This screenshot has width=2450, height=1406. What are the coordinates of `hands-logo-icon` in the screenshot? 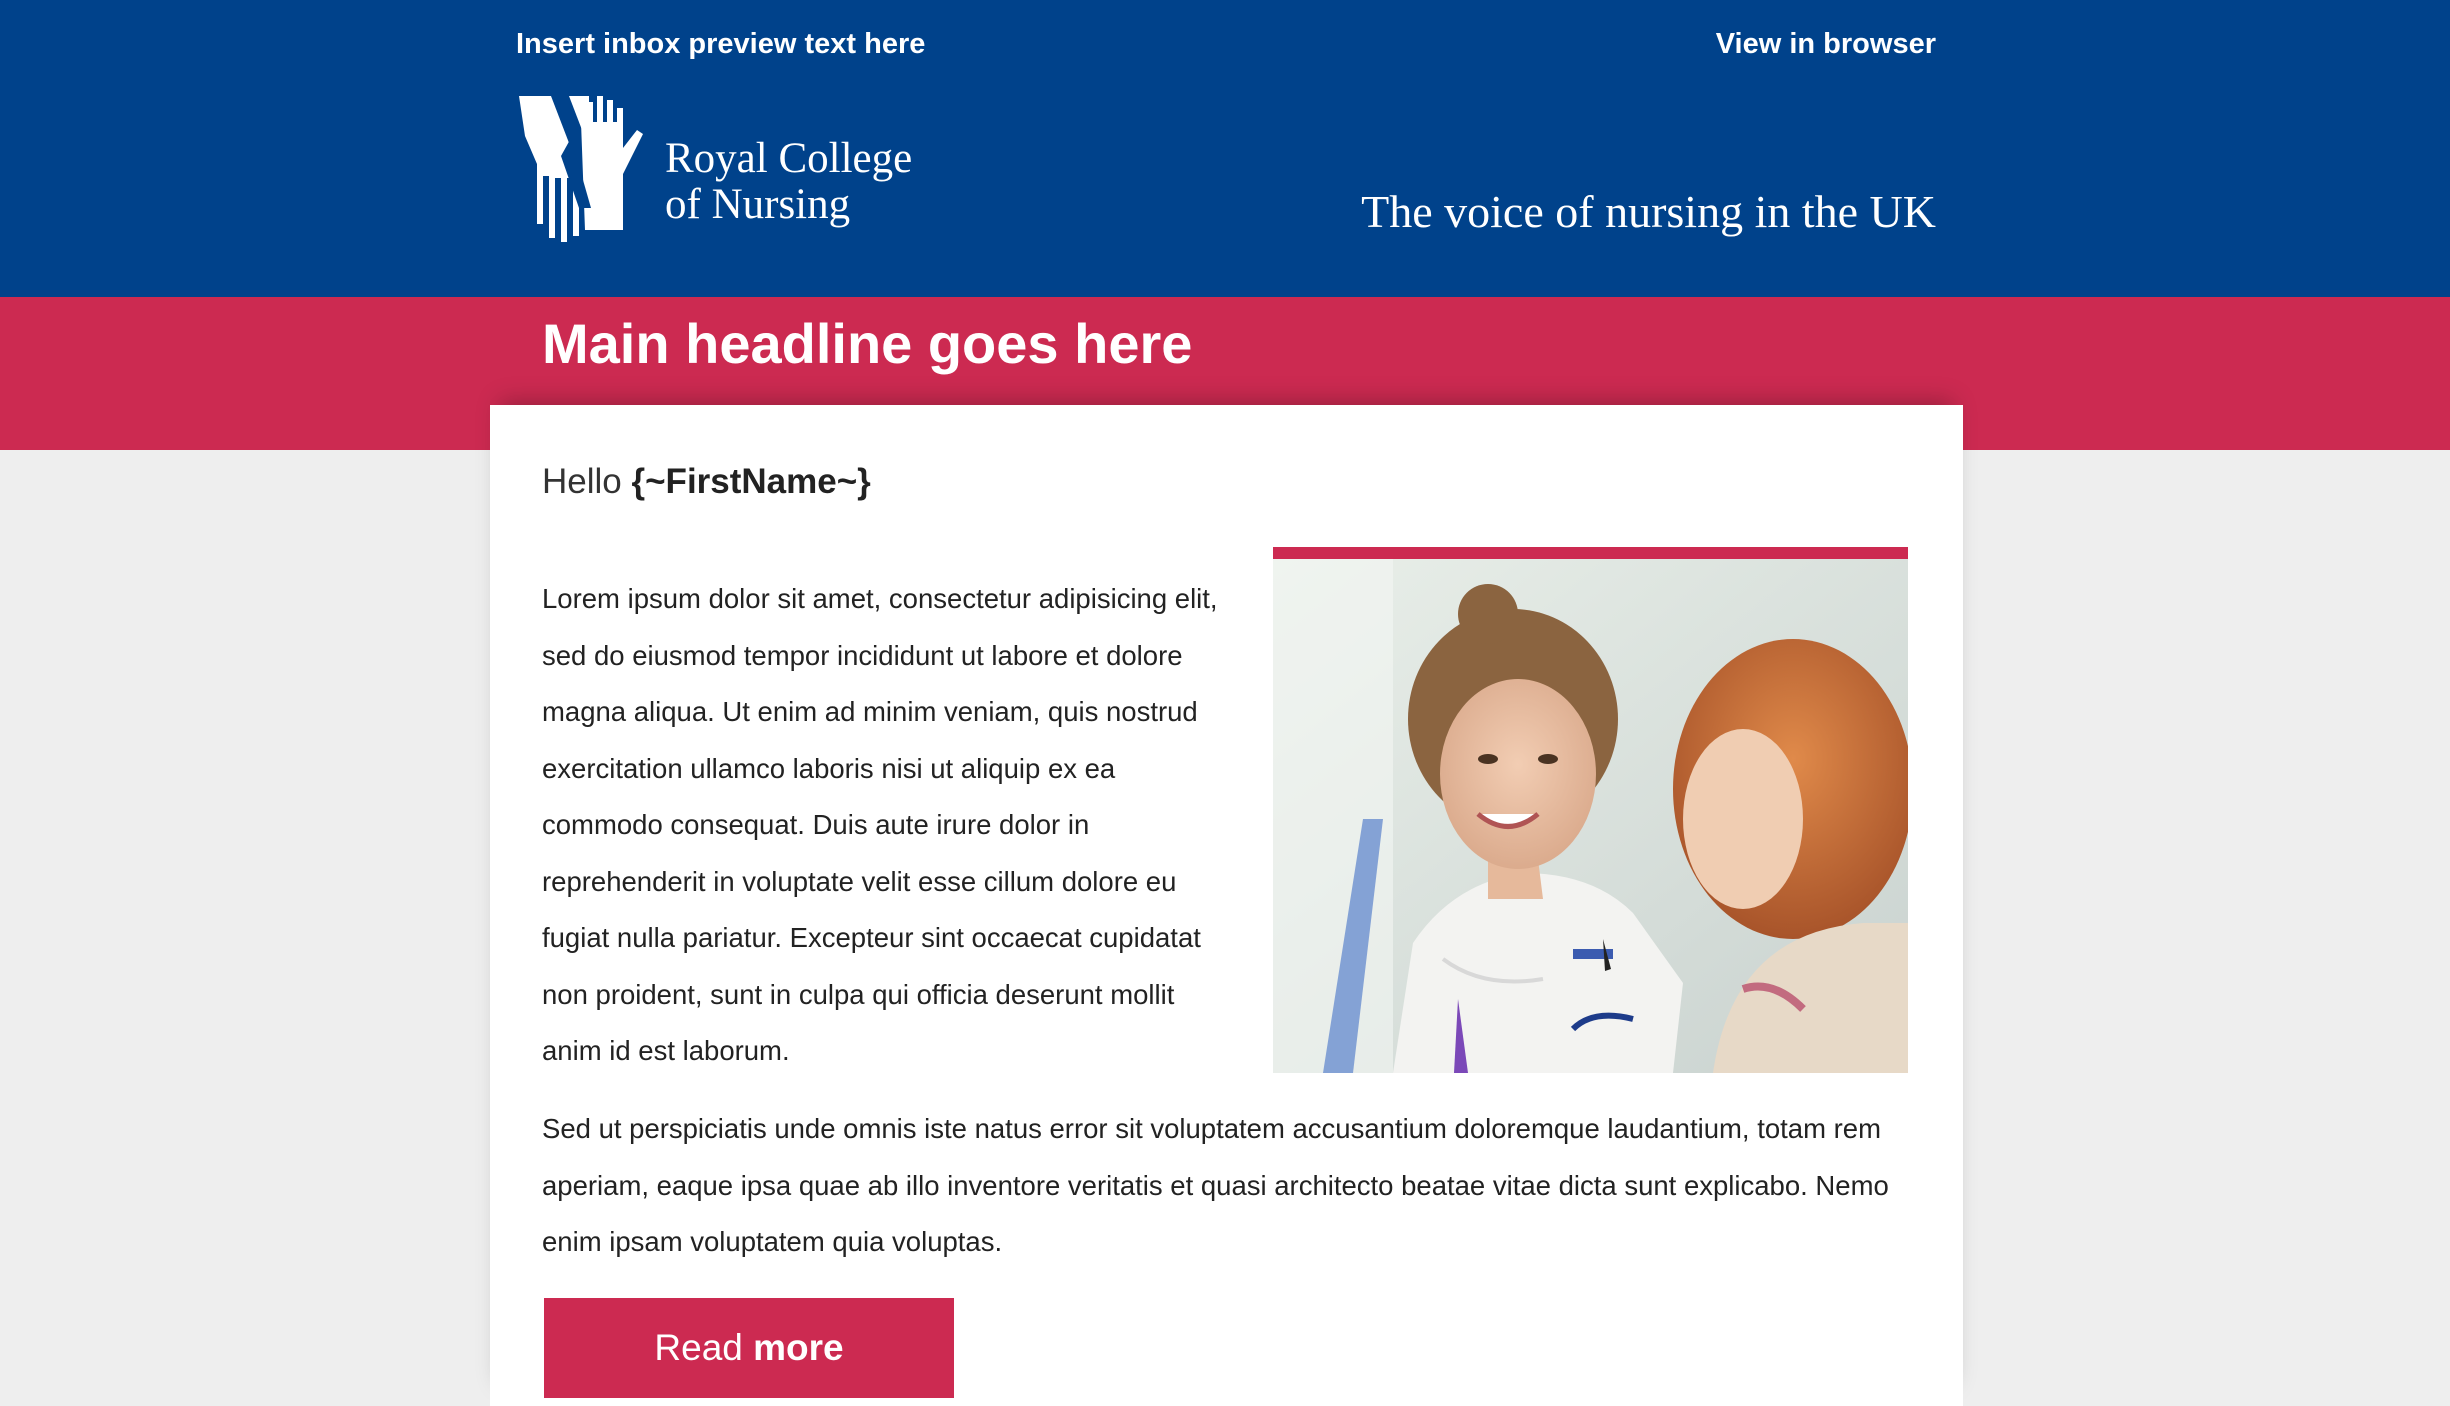 It's located at (581, 169).